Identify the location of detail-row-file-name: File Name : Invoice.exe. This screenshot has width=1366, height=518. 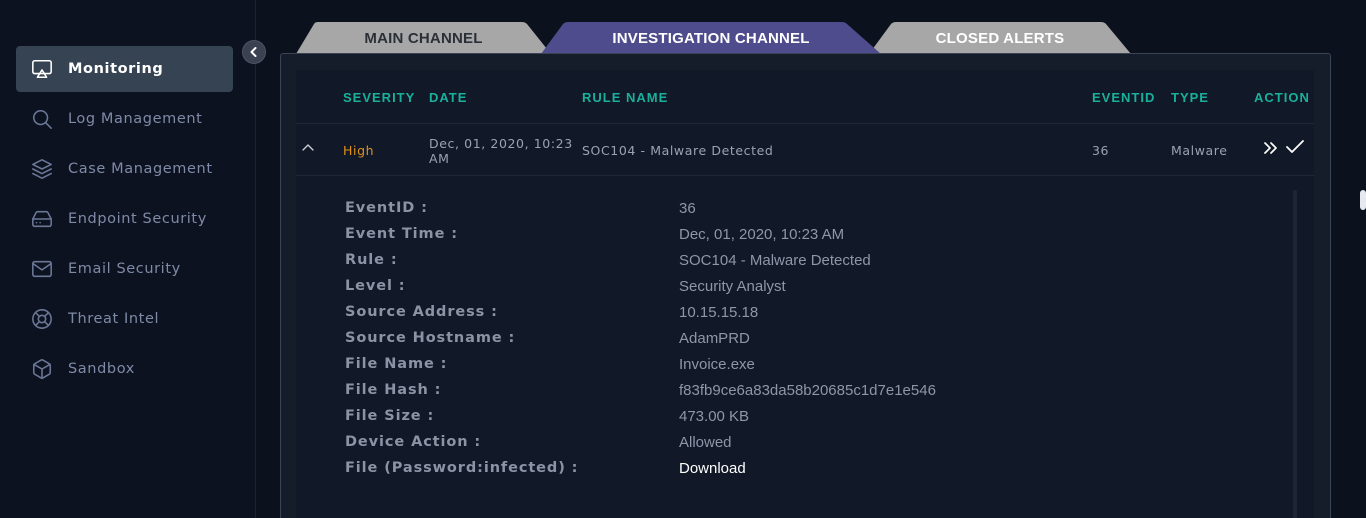
(746, 369).